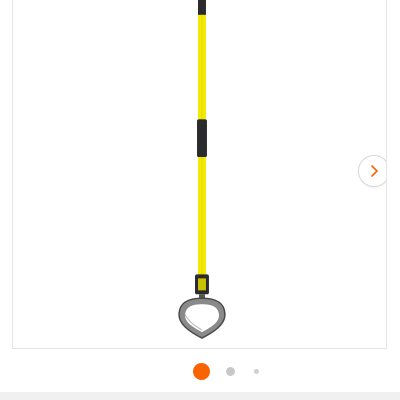 The height and width of the screenshot is (400, 400). I want to click on next-image-button, so click(372, 171).